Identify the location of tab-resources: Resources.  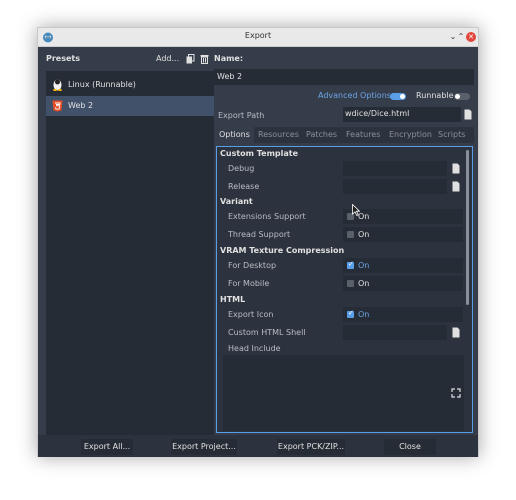
(278, 134).